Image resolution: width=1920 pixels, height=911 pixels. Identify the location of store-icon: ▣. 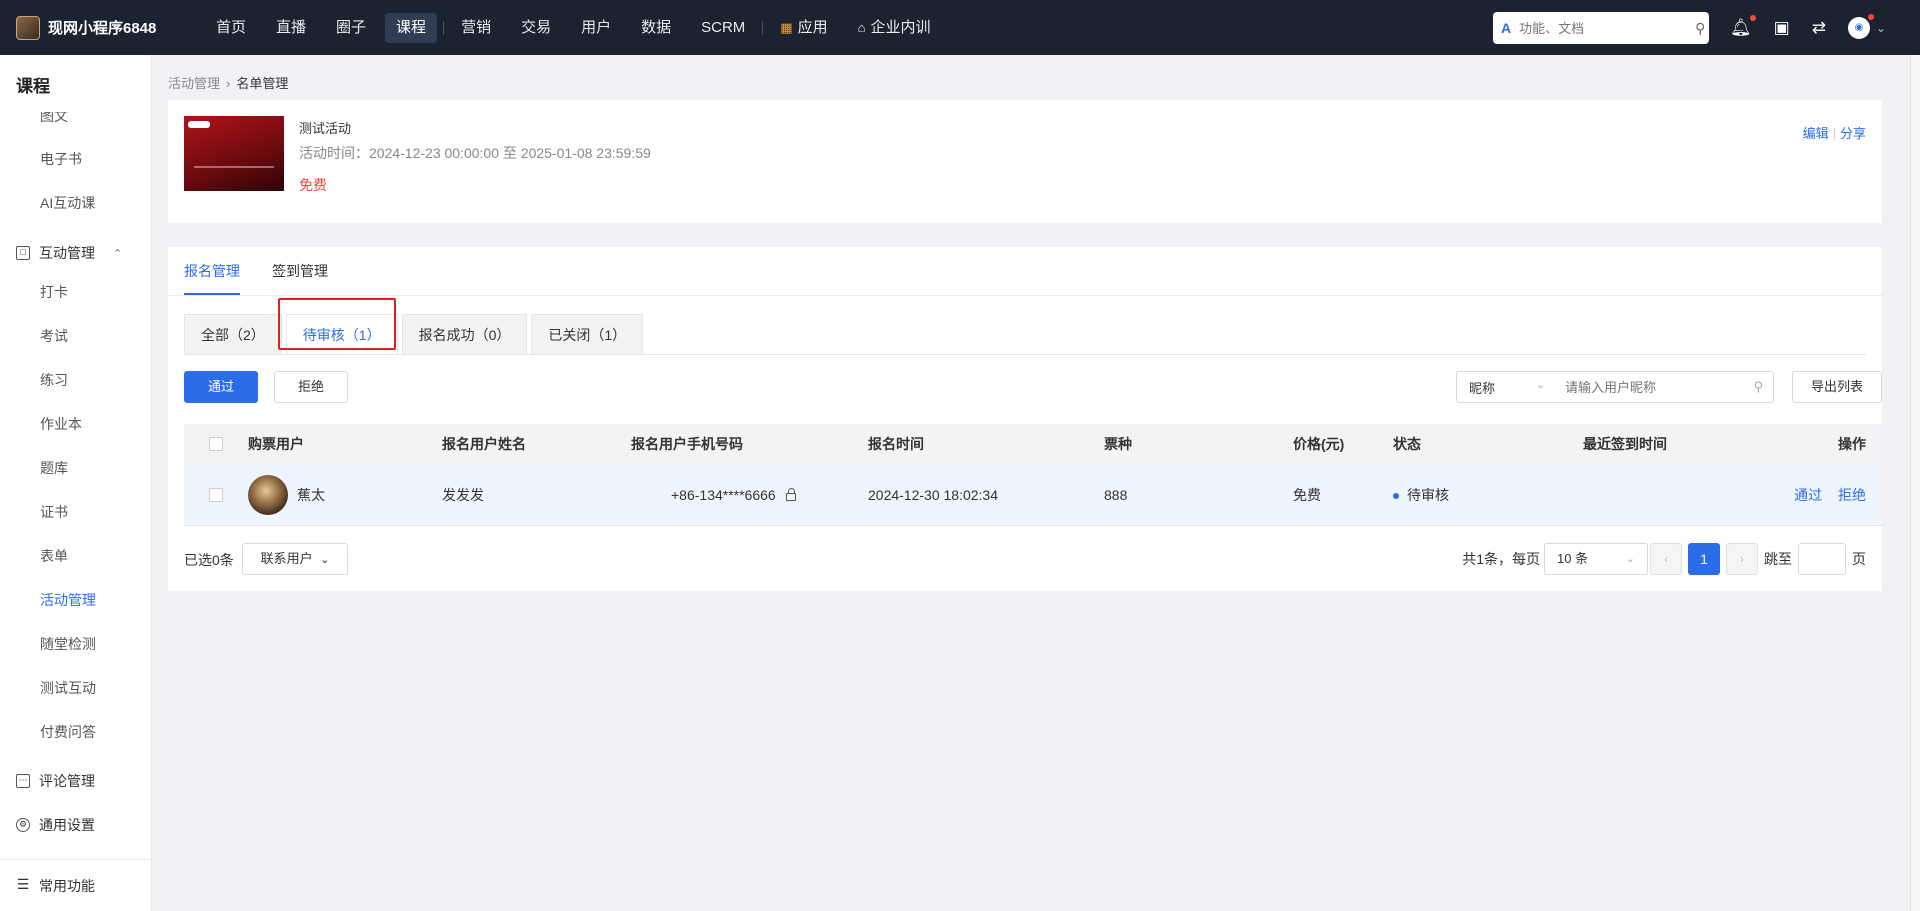
(1782, 28).